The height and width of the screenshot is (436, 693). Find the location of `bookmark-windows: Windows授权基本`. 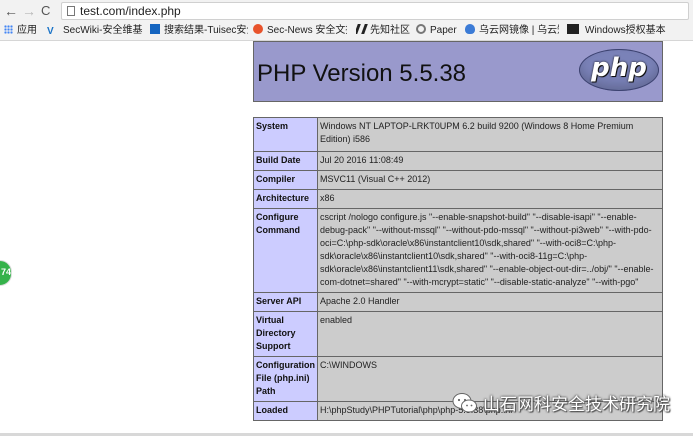

bookmark-windows: Windows授权基本 is located at coordinates (629, 31).